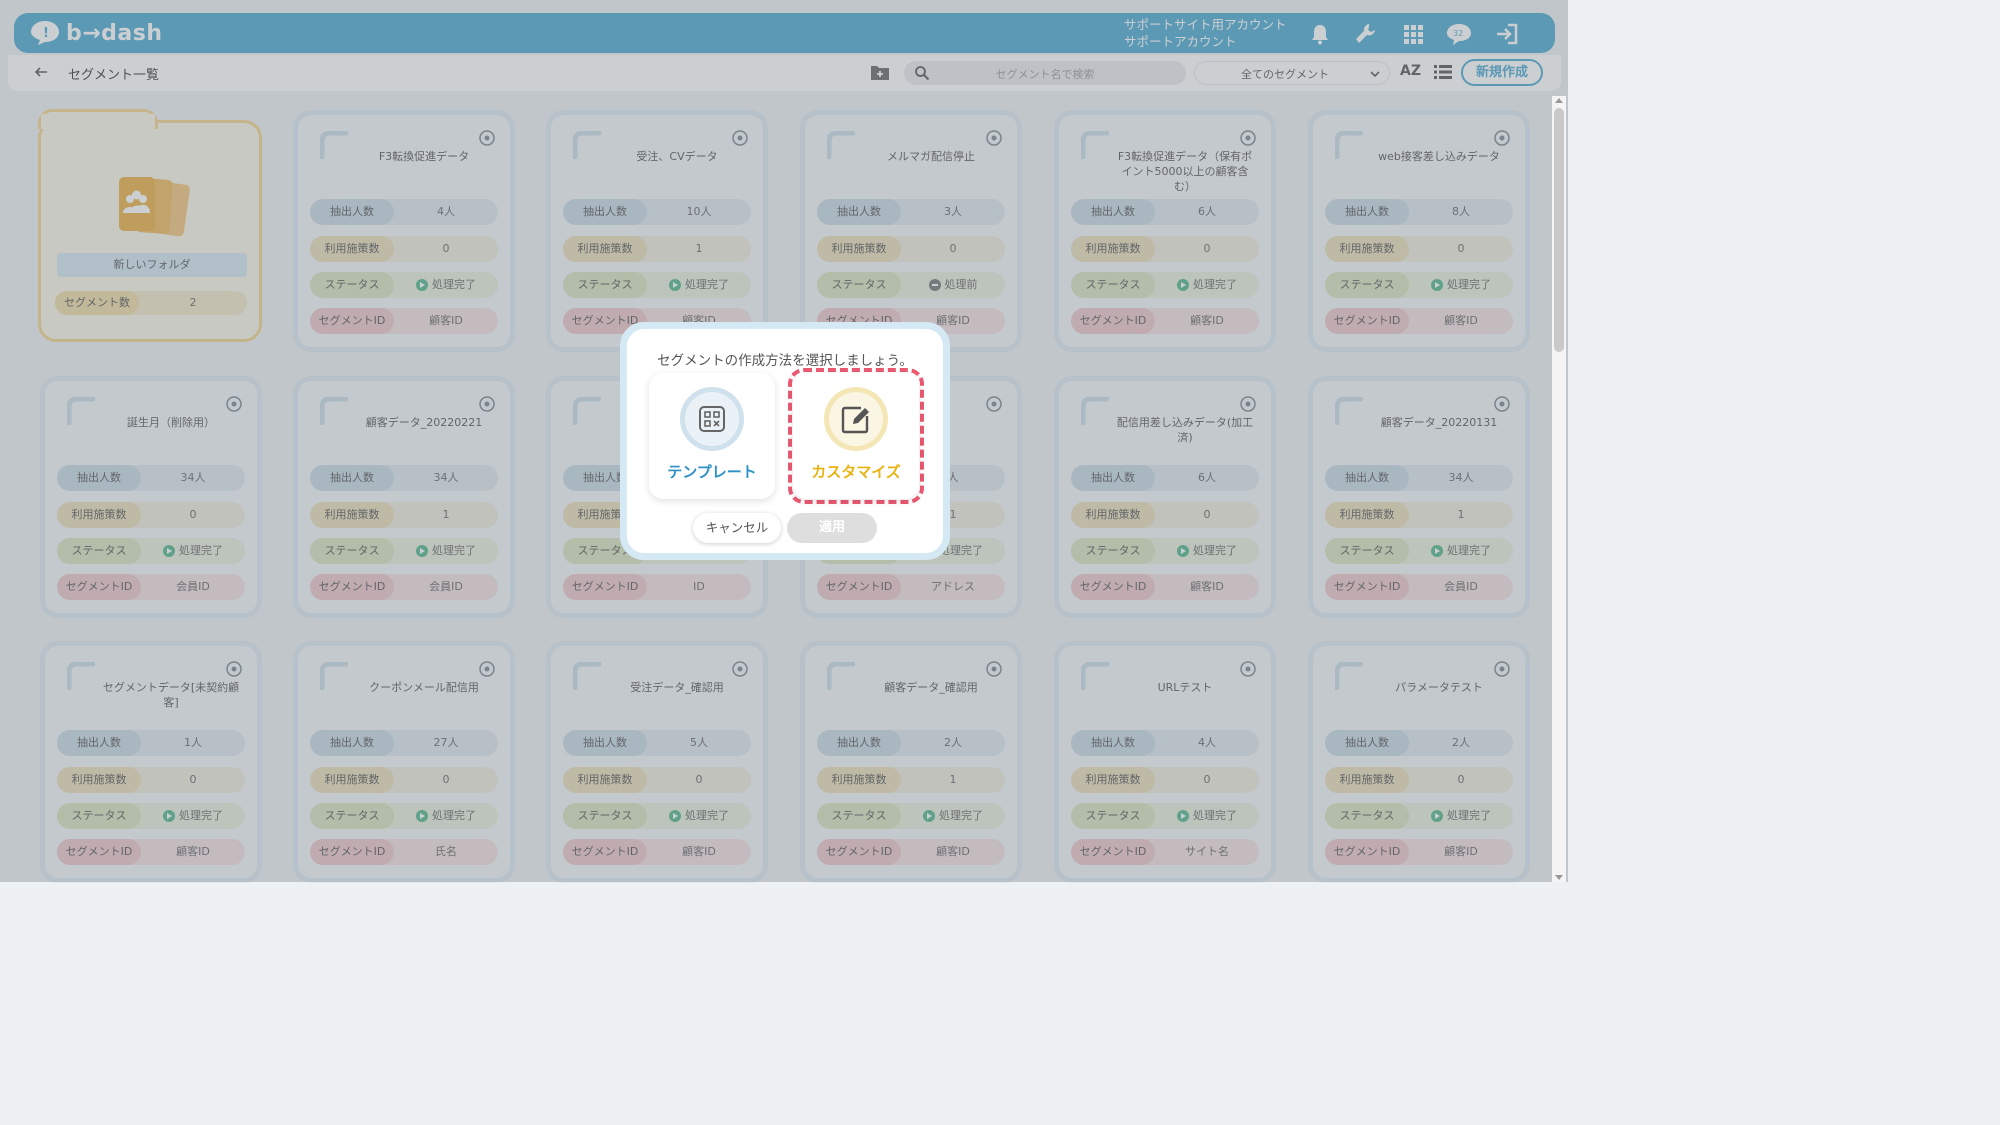 This screenshot has height=1125, width=2000. I want to click on template-icon-circle, so click(712, 419).